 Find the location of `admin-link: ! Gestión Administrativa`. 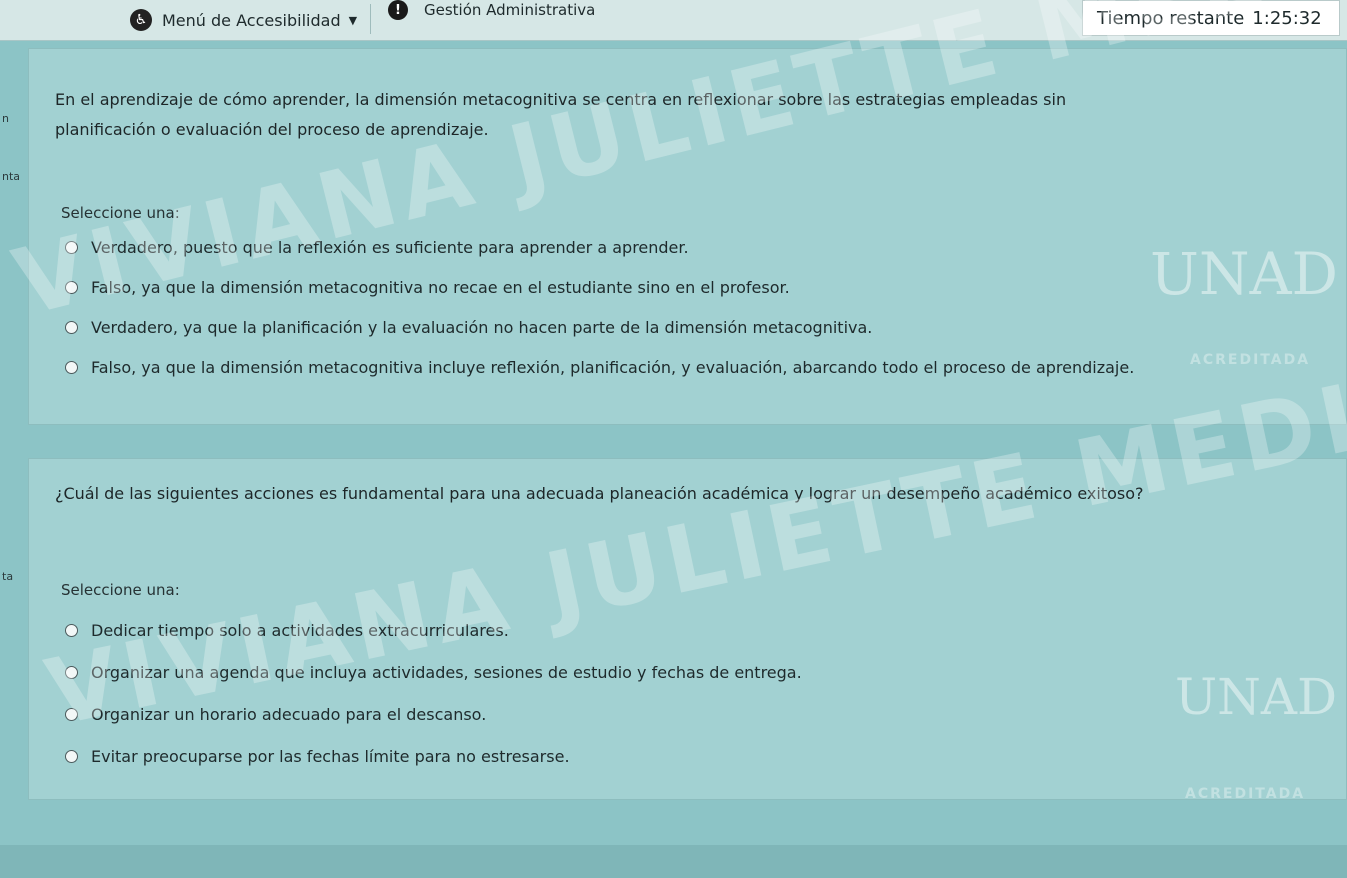

admin-link: ! Gestión Administrativa is located at coordinates (491, 10).